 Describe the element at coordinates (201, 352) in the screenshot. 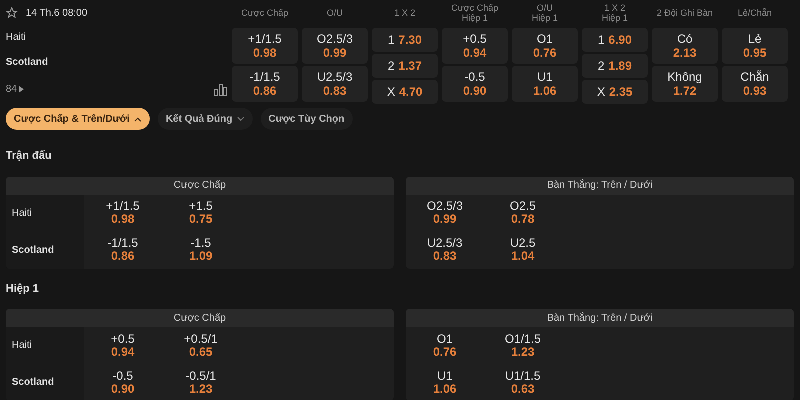

I see `odds-value: 0.65` at that location.